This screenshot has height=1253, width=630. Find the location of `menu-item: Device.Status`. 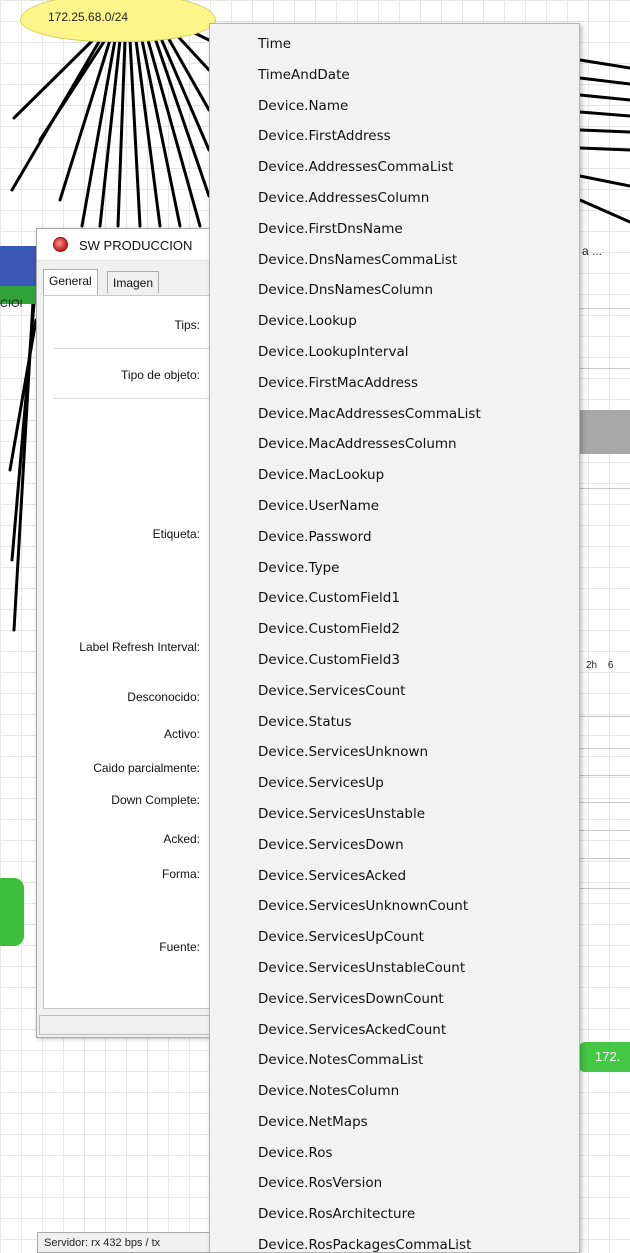

menu-item: Device.Status is located at coordinates (394, 722).